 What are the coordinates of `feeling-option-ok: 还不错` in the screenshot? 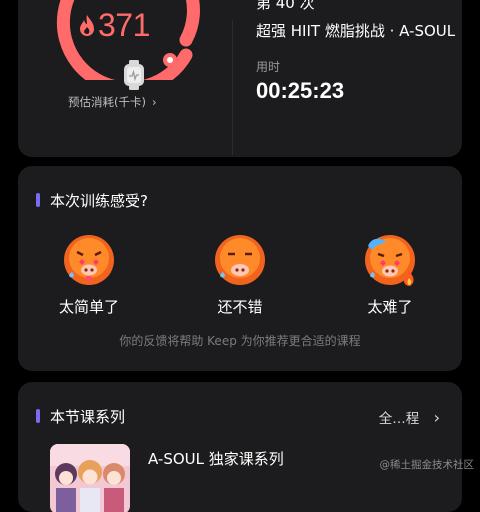 It's located at (240, 274).